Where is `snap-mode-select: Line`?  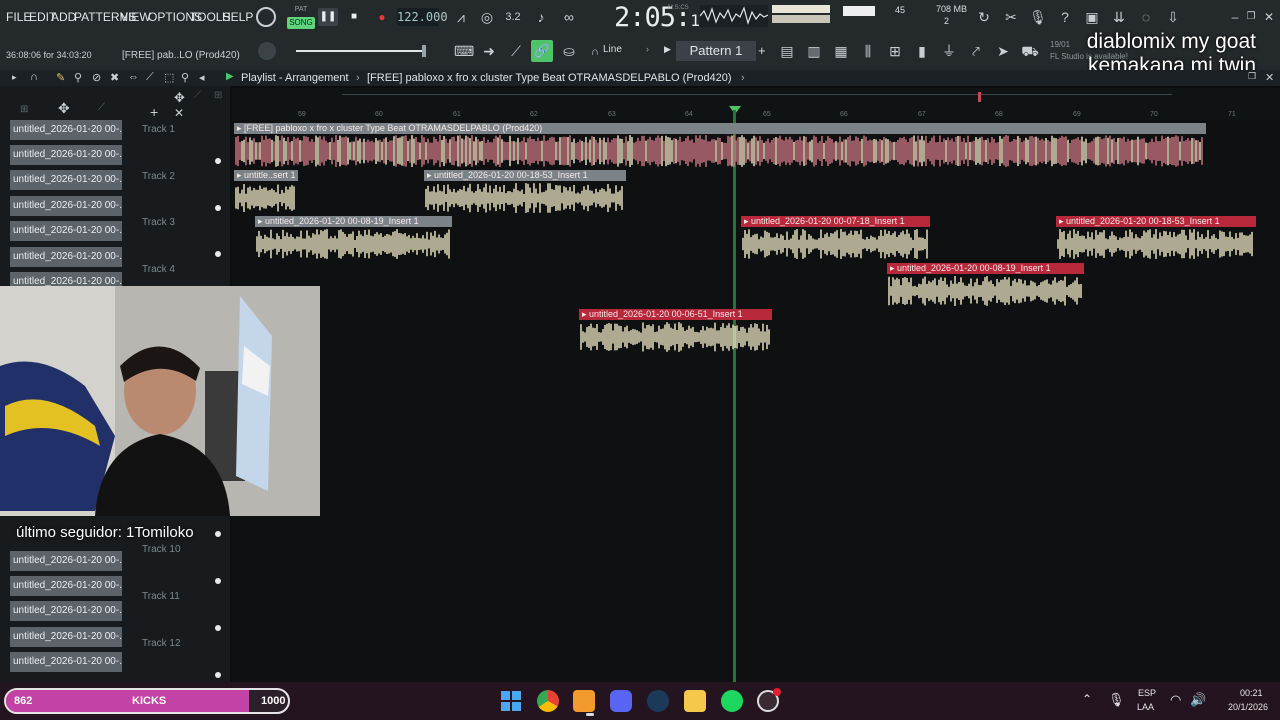 snap-mode-select: Line is located at coordinates (612, 49).